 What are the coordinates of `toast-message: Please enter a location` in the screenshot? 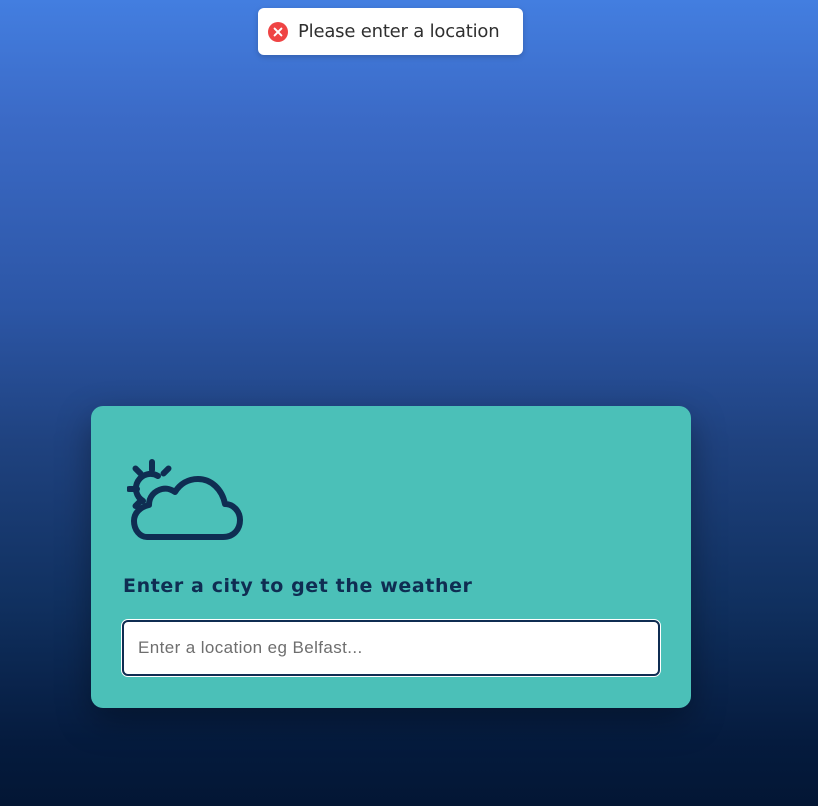 It's located at (399, 31).